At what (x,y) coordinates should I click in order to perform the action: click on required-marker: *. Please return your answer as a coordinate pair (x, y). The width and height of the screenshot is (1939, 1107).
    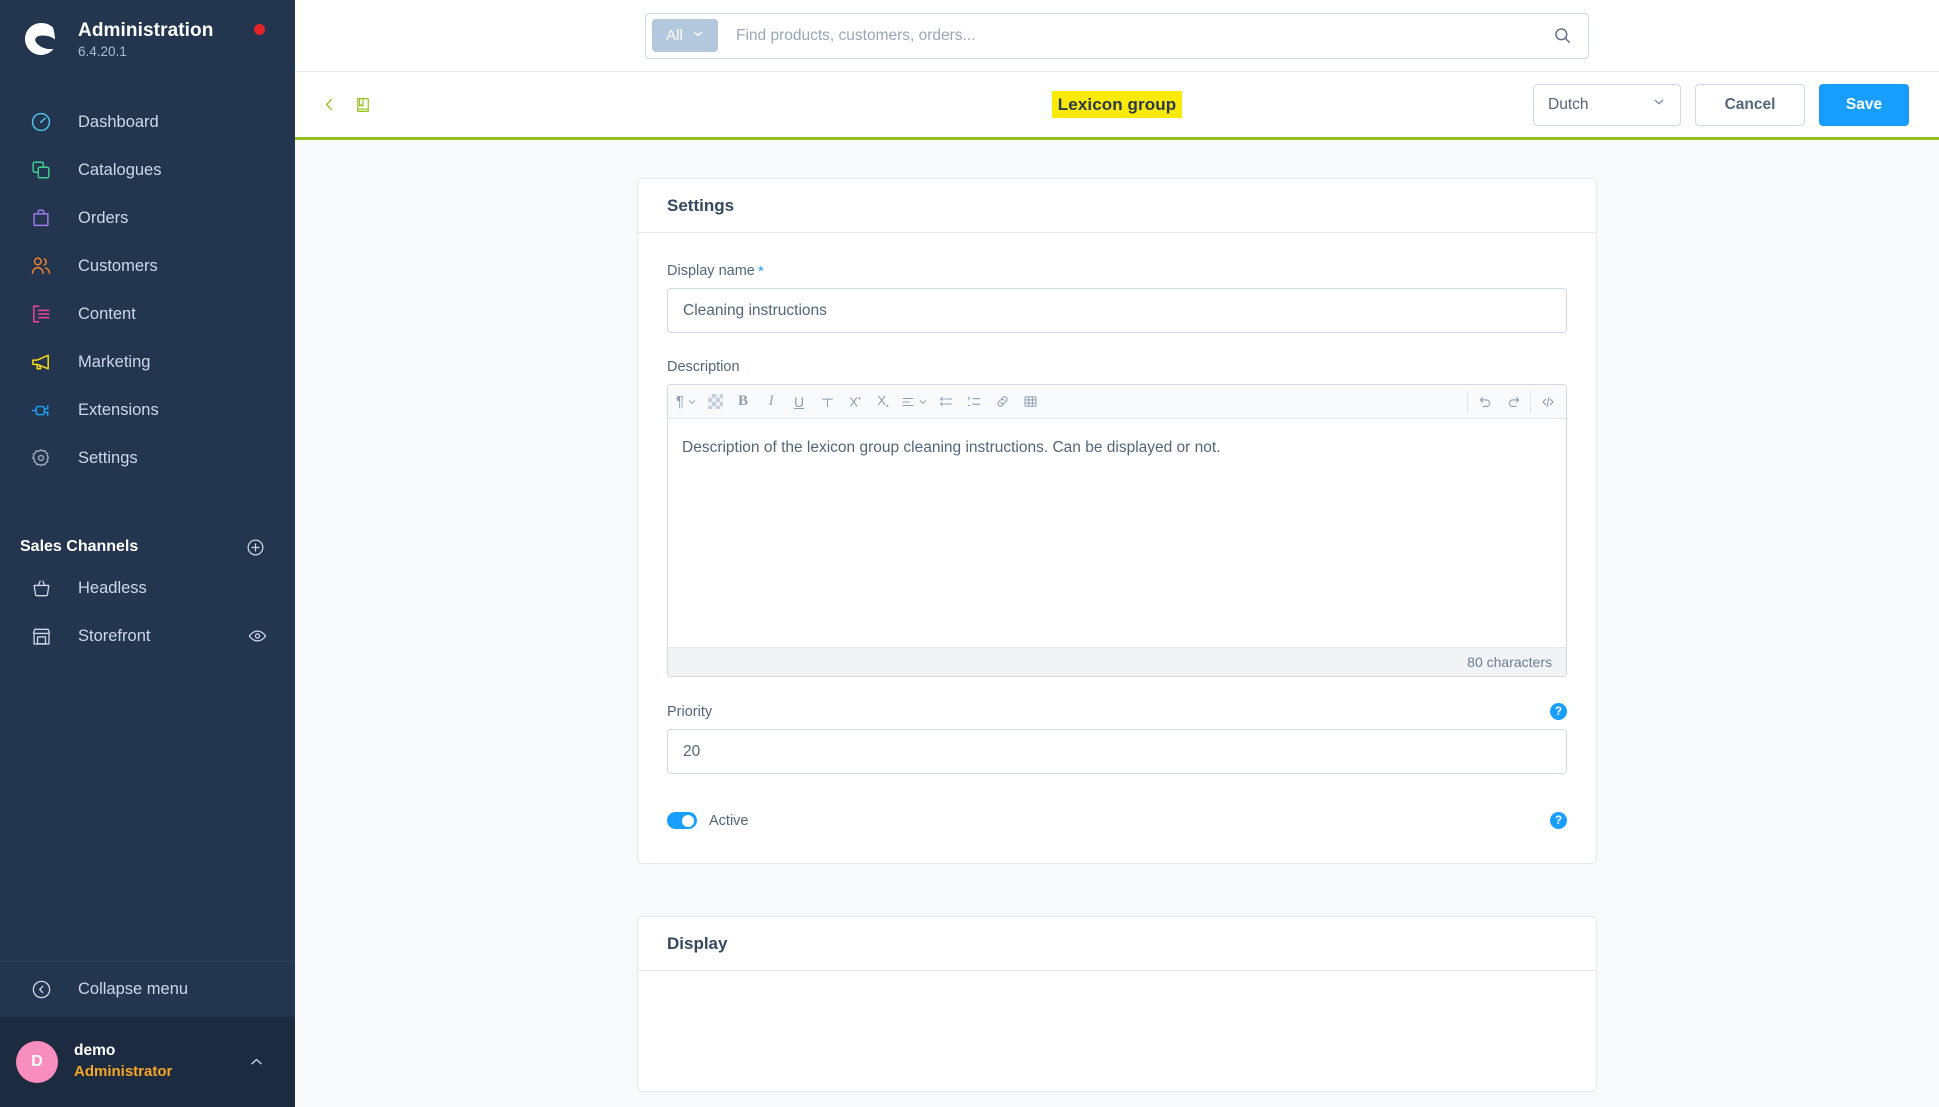
    Looking at the image, I should click on (760, 271).